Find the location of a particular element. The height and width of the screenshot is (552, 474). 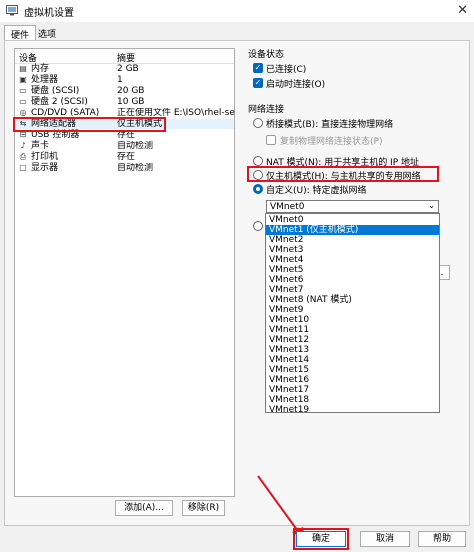

vmnet-option: VMnet11 is located at coordinates (352, 330).